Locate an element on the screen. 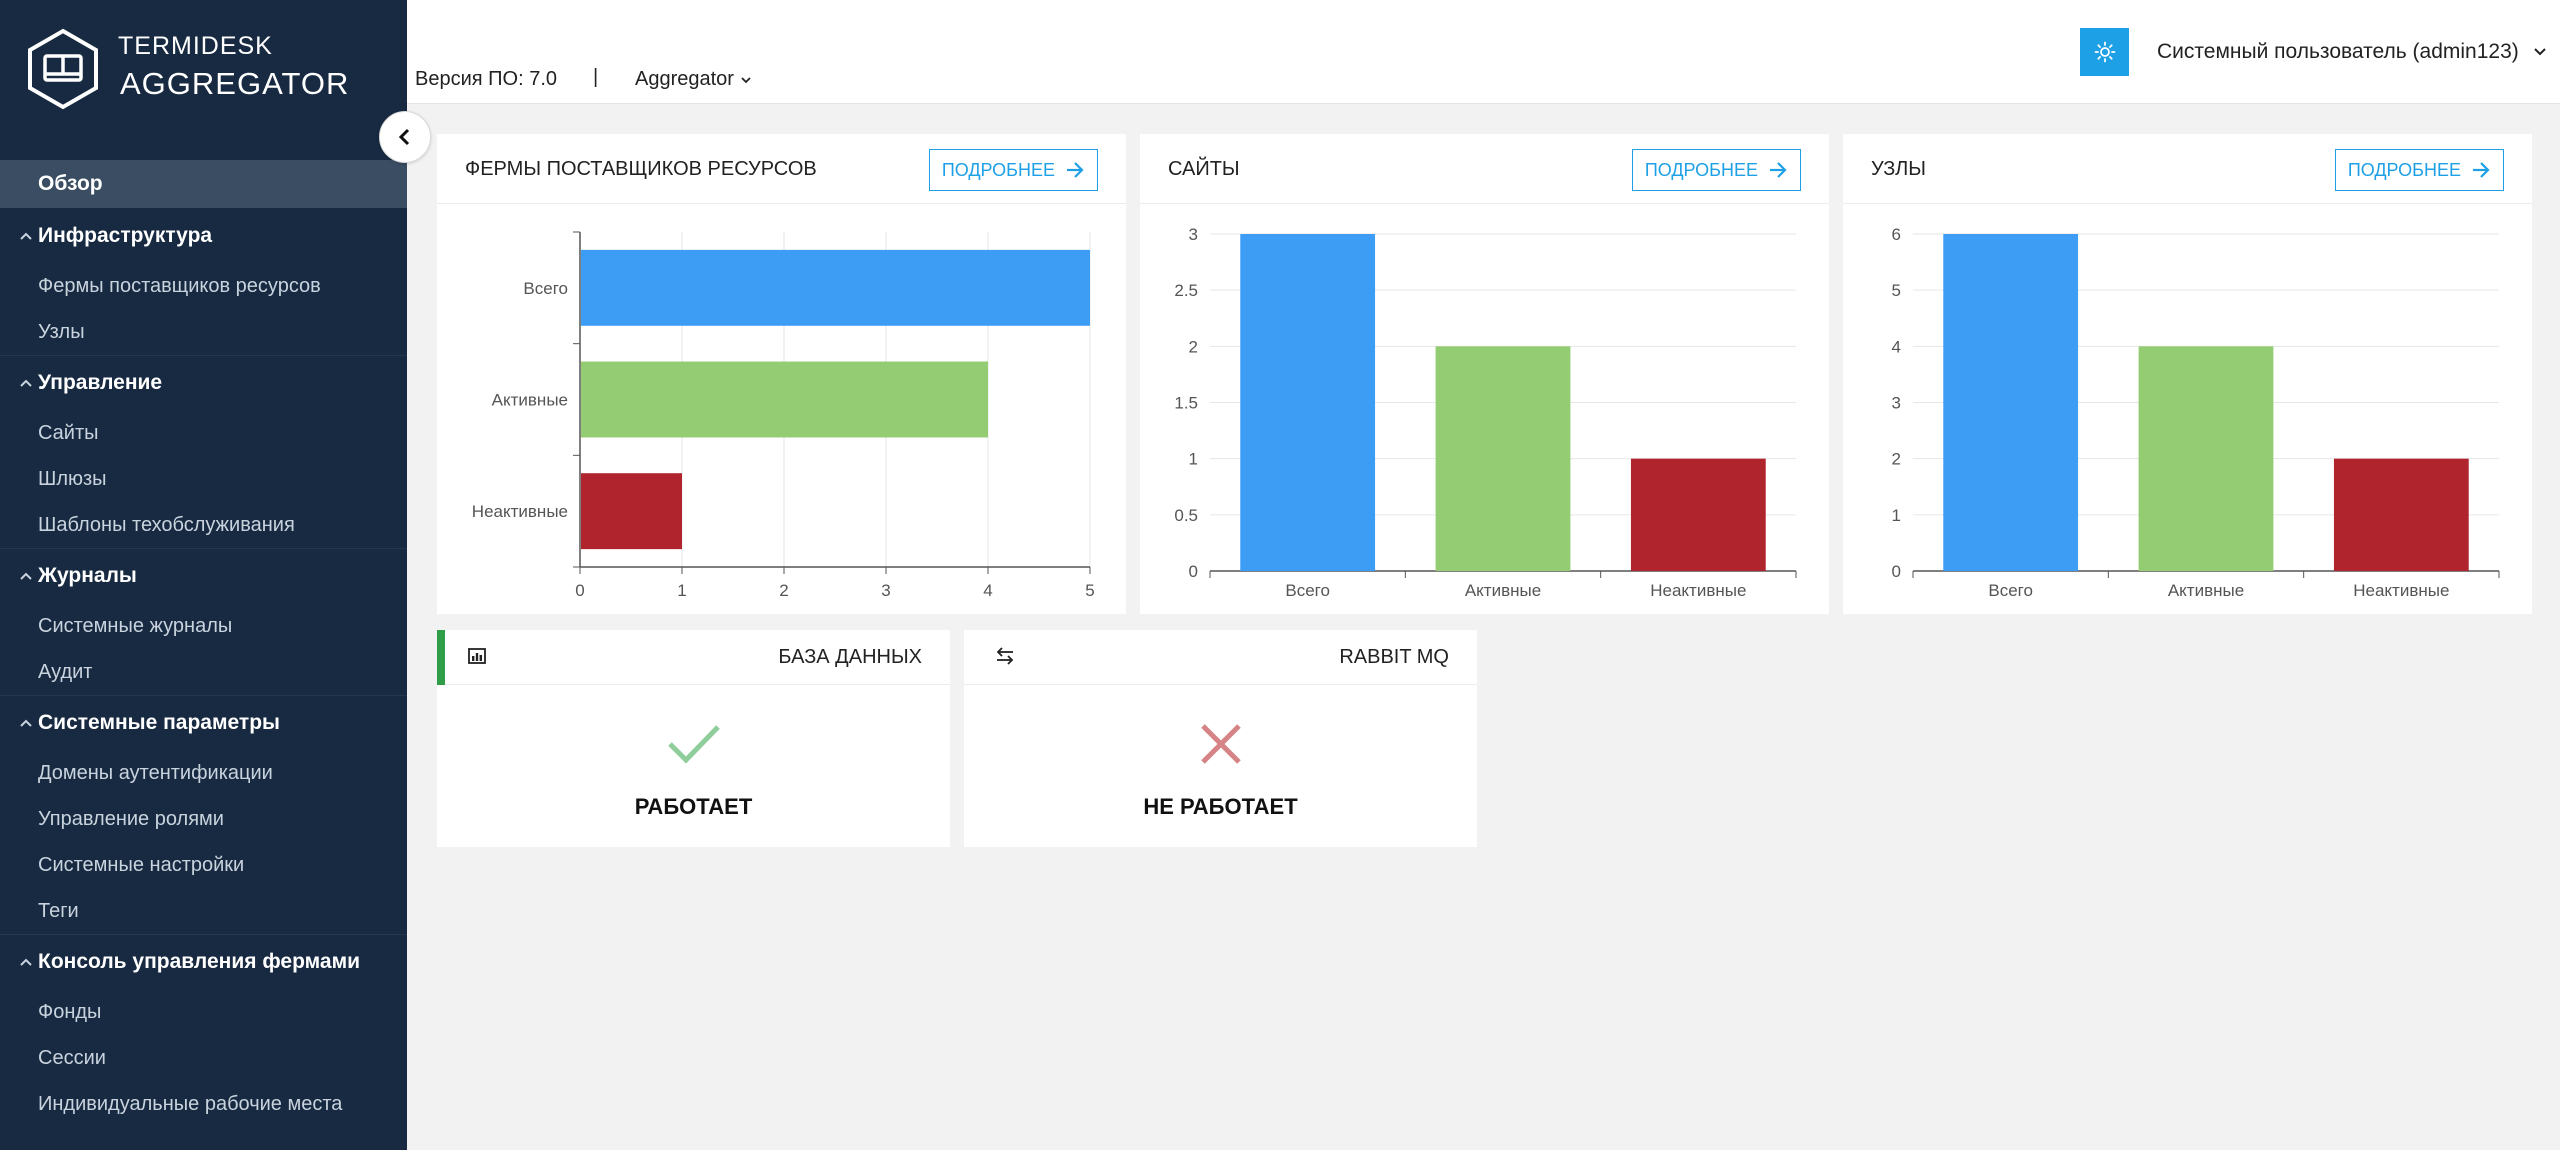  sidebar-item-personal-workplaces: Индивидуальные рабочие места is located at coordinates (203, 1104).